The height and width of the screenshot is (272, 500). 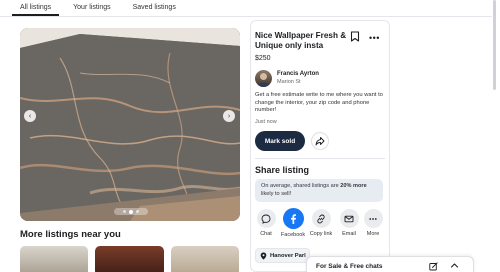 I want to click on photo-next-button: ›, so click(x=229, y=116).